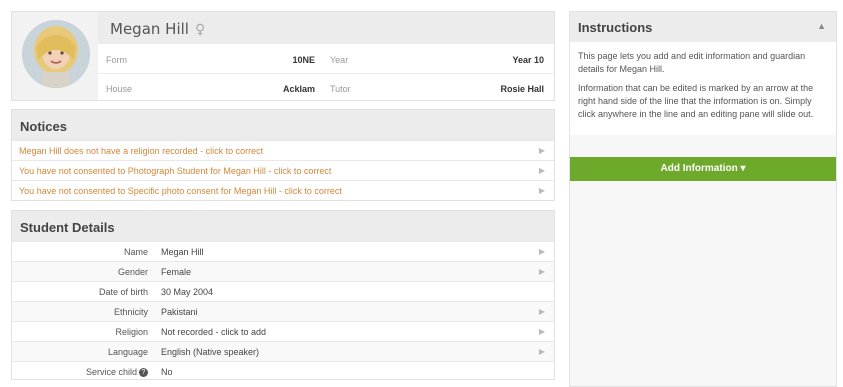 This screenshot has width=843, height=387. I want to click on form-value: 10NE, so click(303, 60).